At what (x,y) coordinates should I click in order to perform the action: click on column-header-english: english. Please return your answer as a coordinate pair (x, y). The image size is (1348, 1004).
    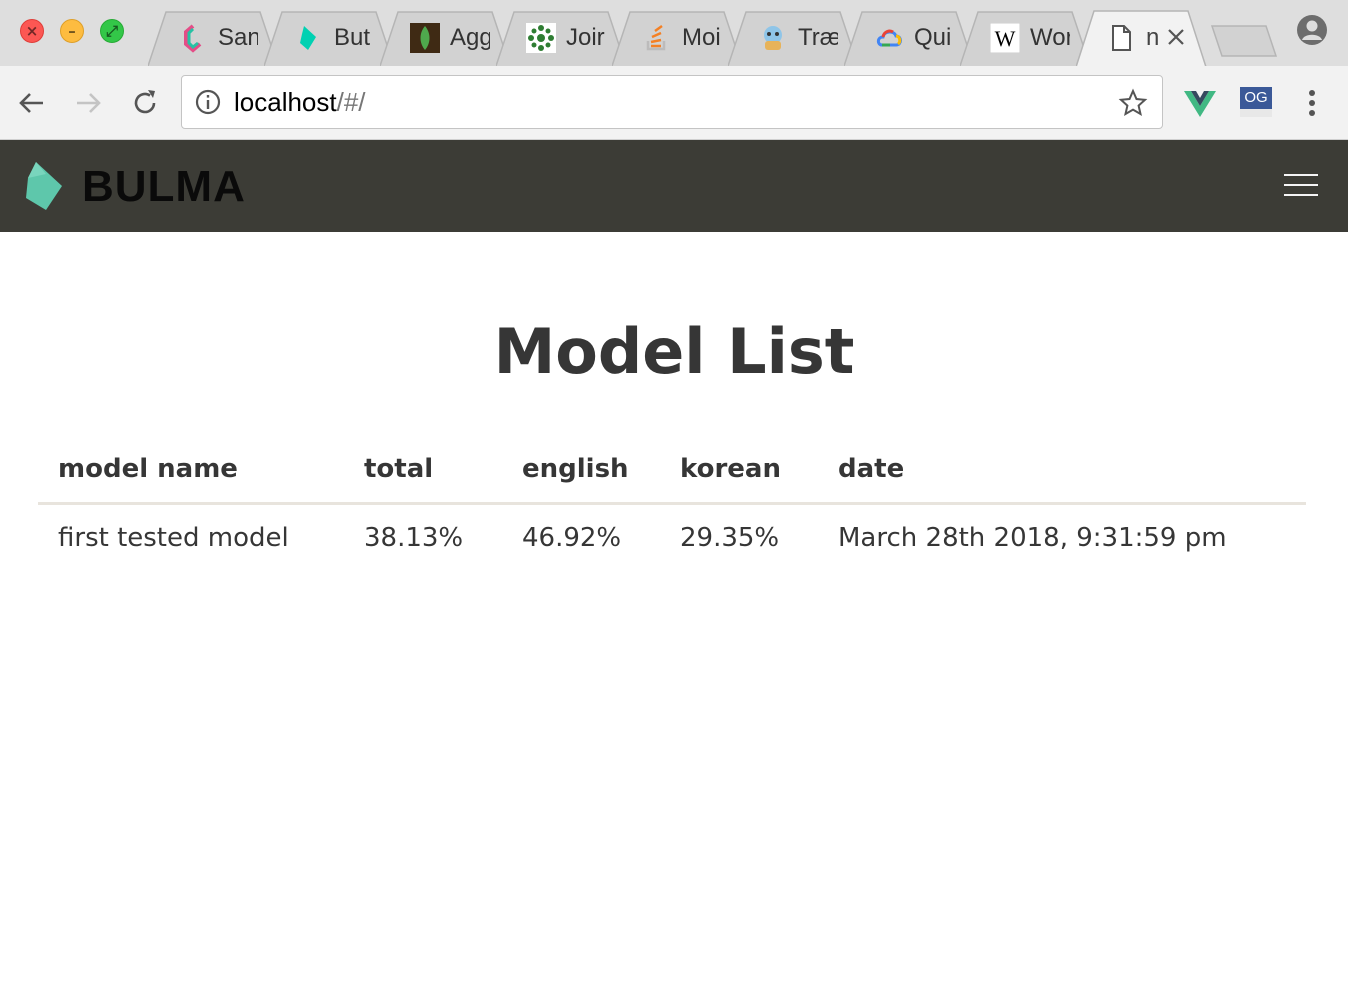
    Looking at the image, I should click on (581, 472).